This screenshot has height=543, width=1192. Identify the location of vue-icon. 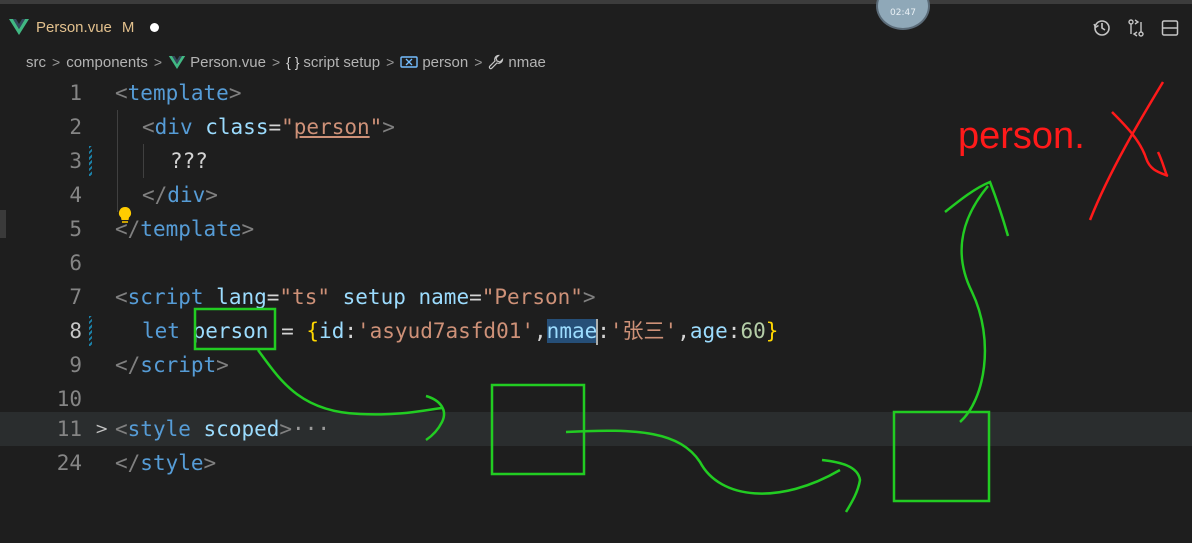
(177, 62).